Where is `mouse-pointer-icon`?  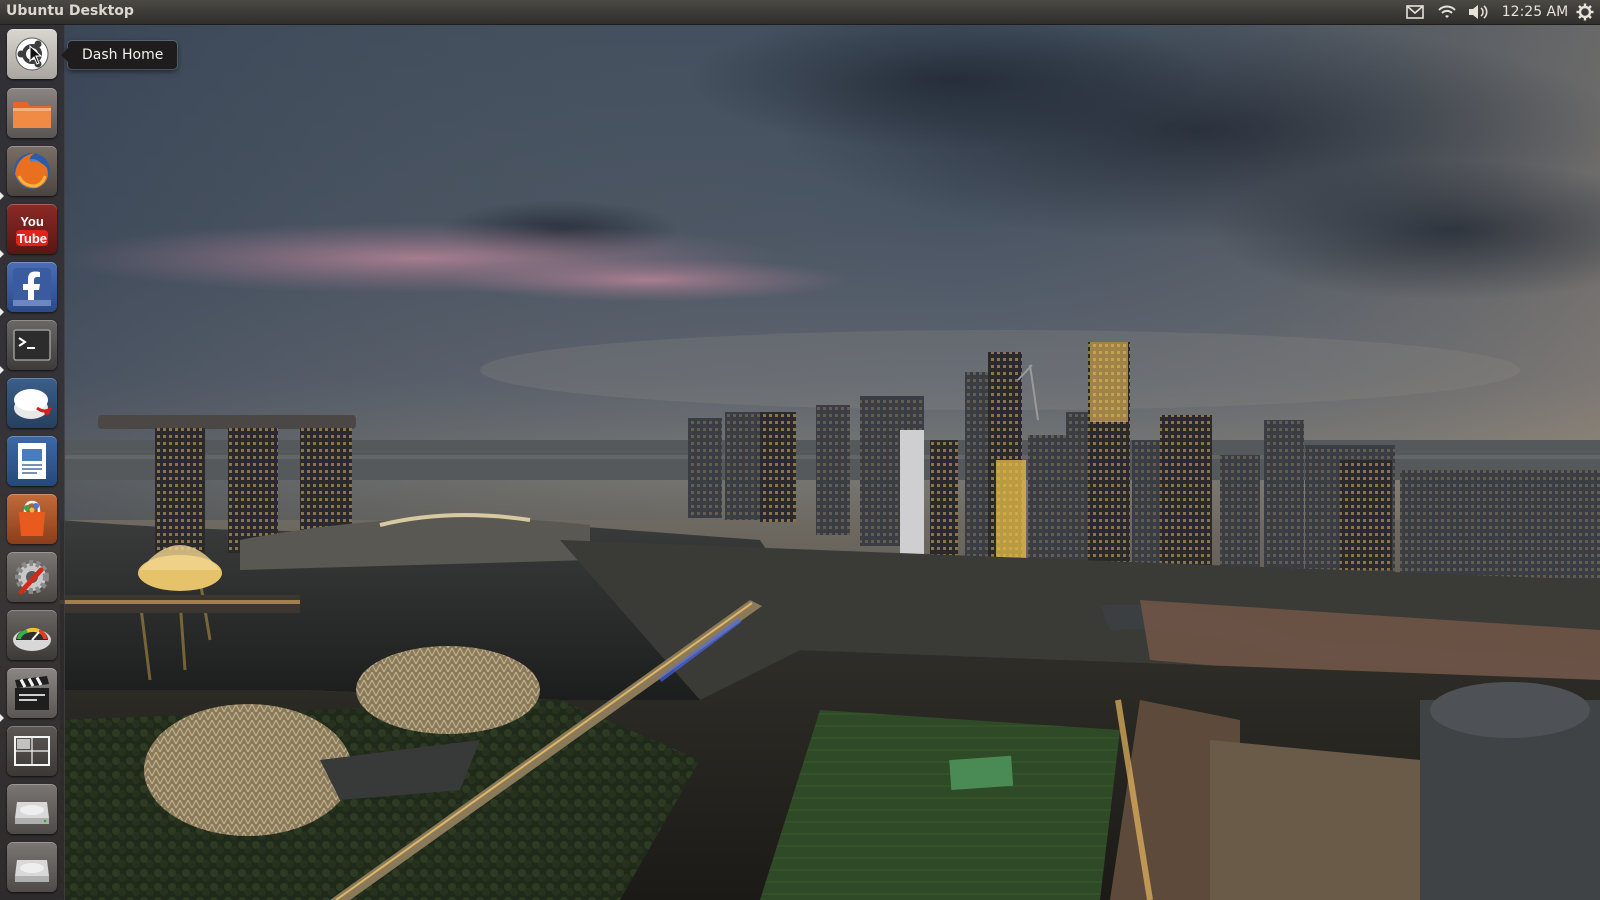
mouse-pointer-icon is located at coordinates (36, 55).